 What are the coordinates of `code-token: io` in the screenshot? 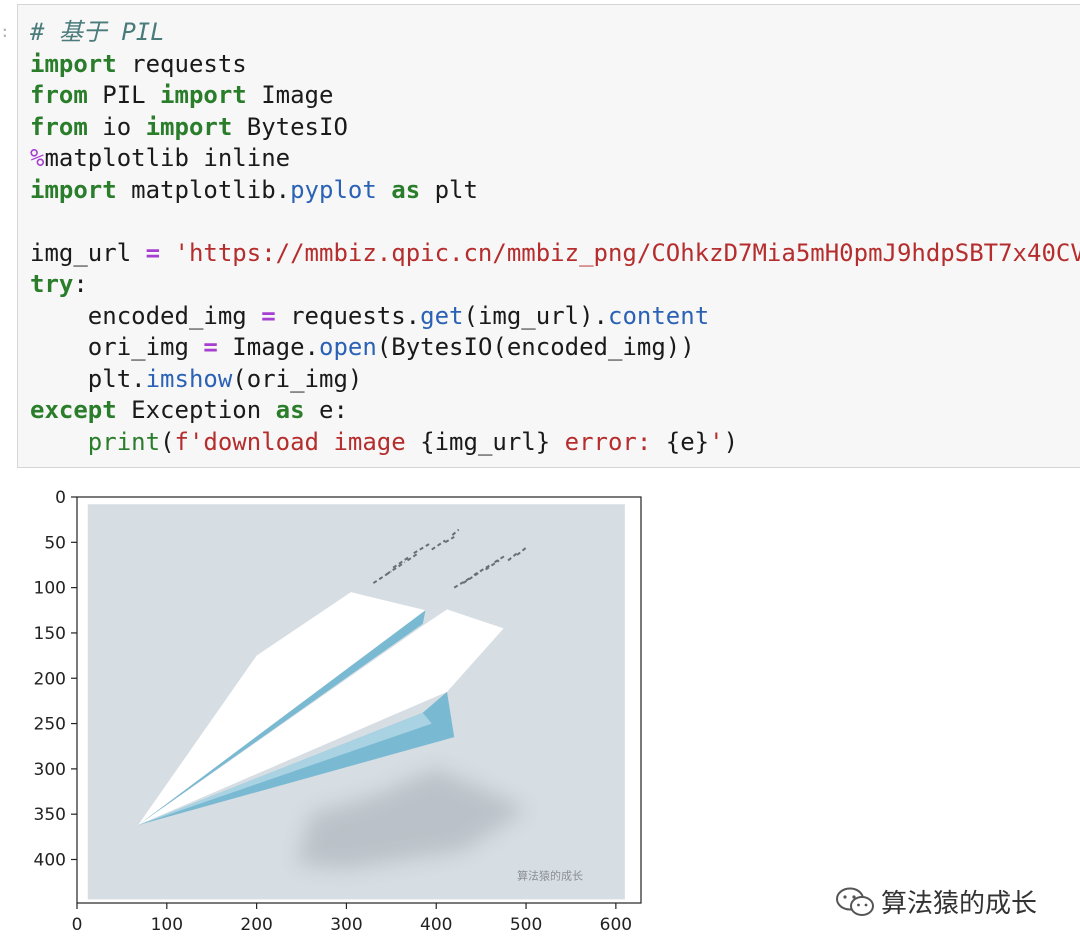 It's located at (116, 126).